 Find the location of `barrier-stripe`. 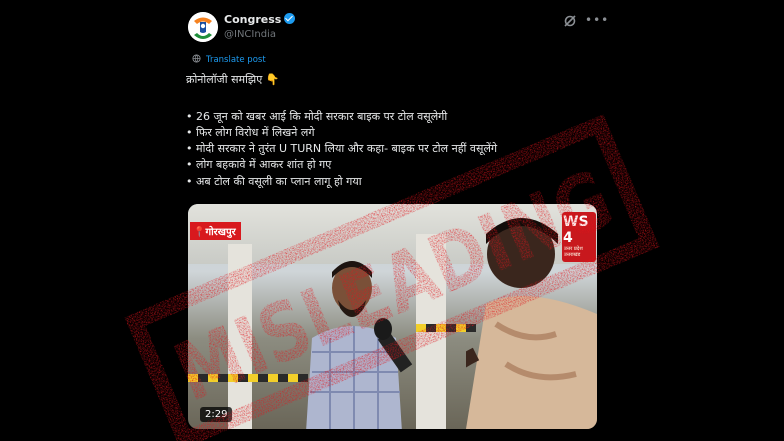

barrier-stripe is located at coordinates (248, 378).